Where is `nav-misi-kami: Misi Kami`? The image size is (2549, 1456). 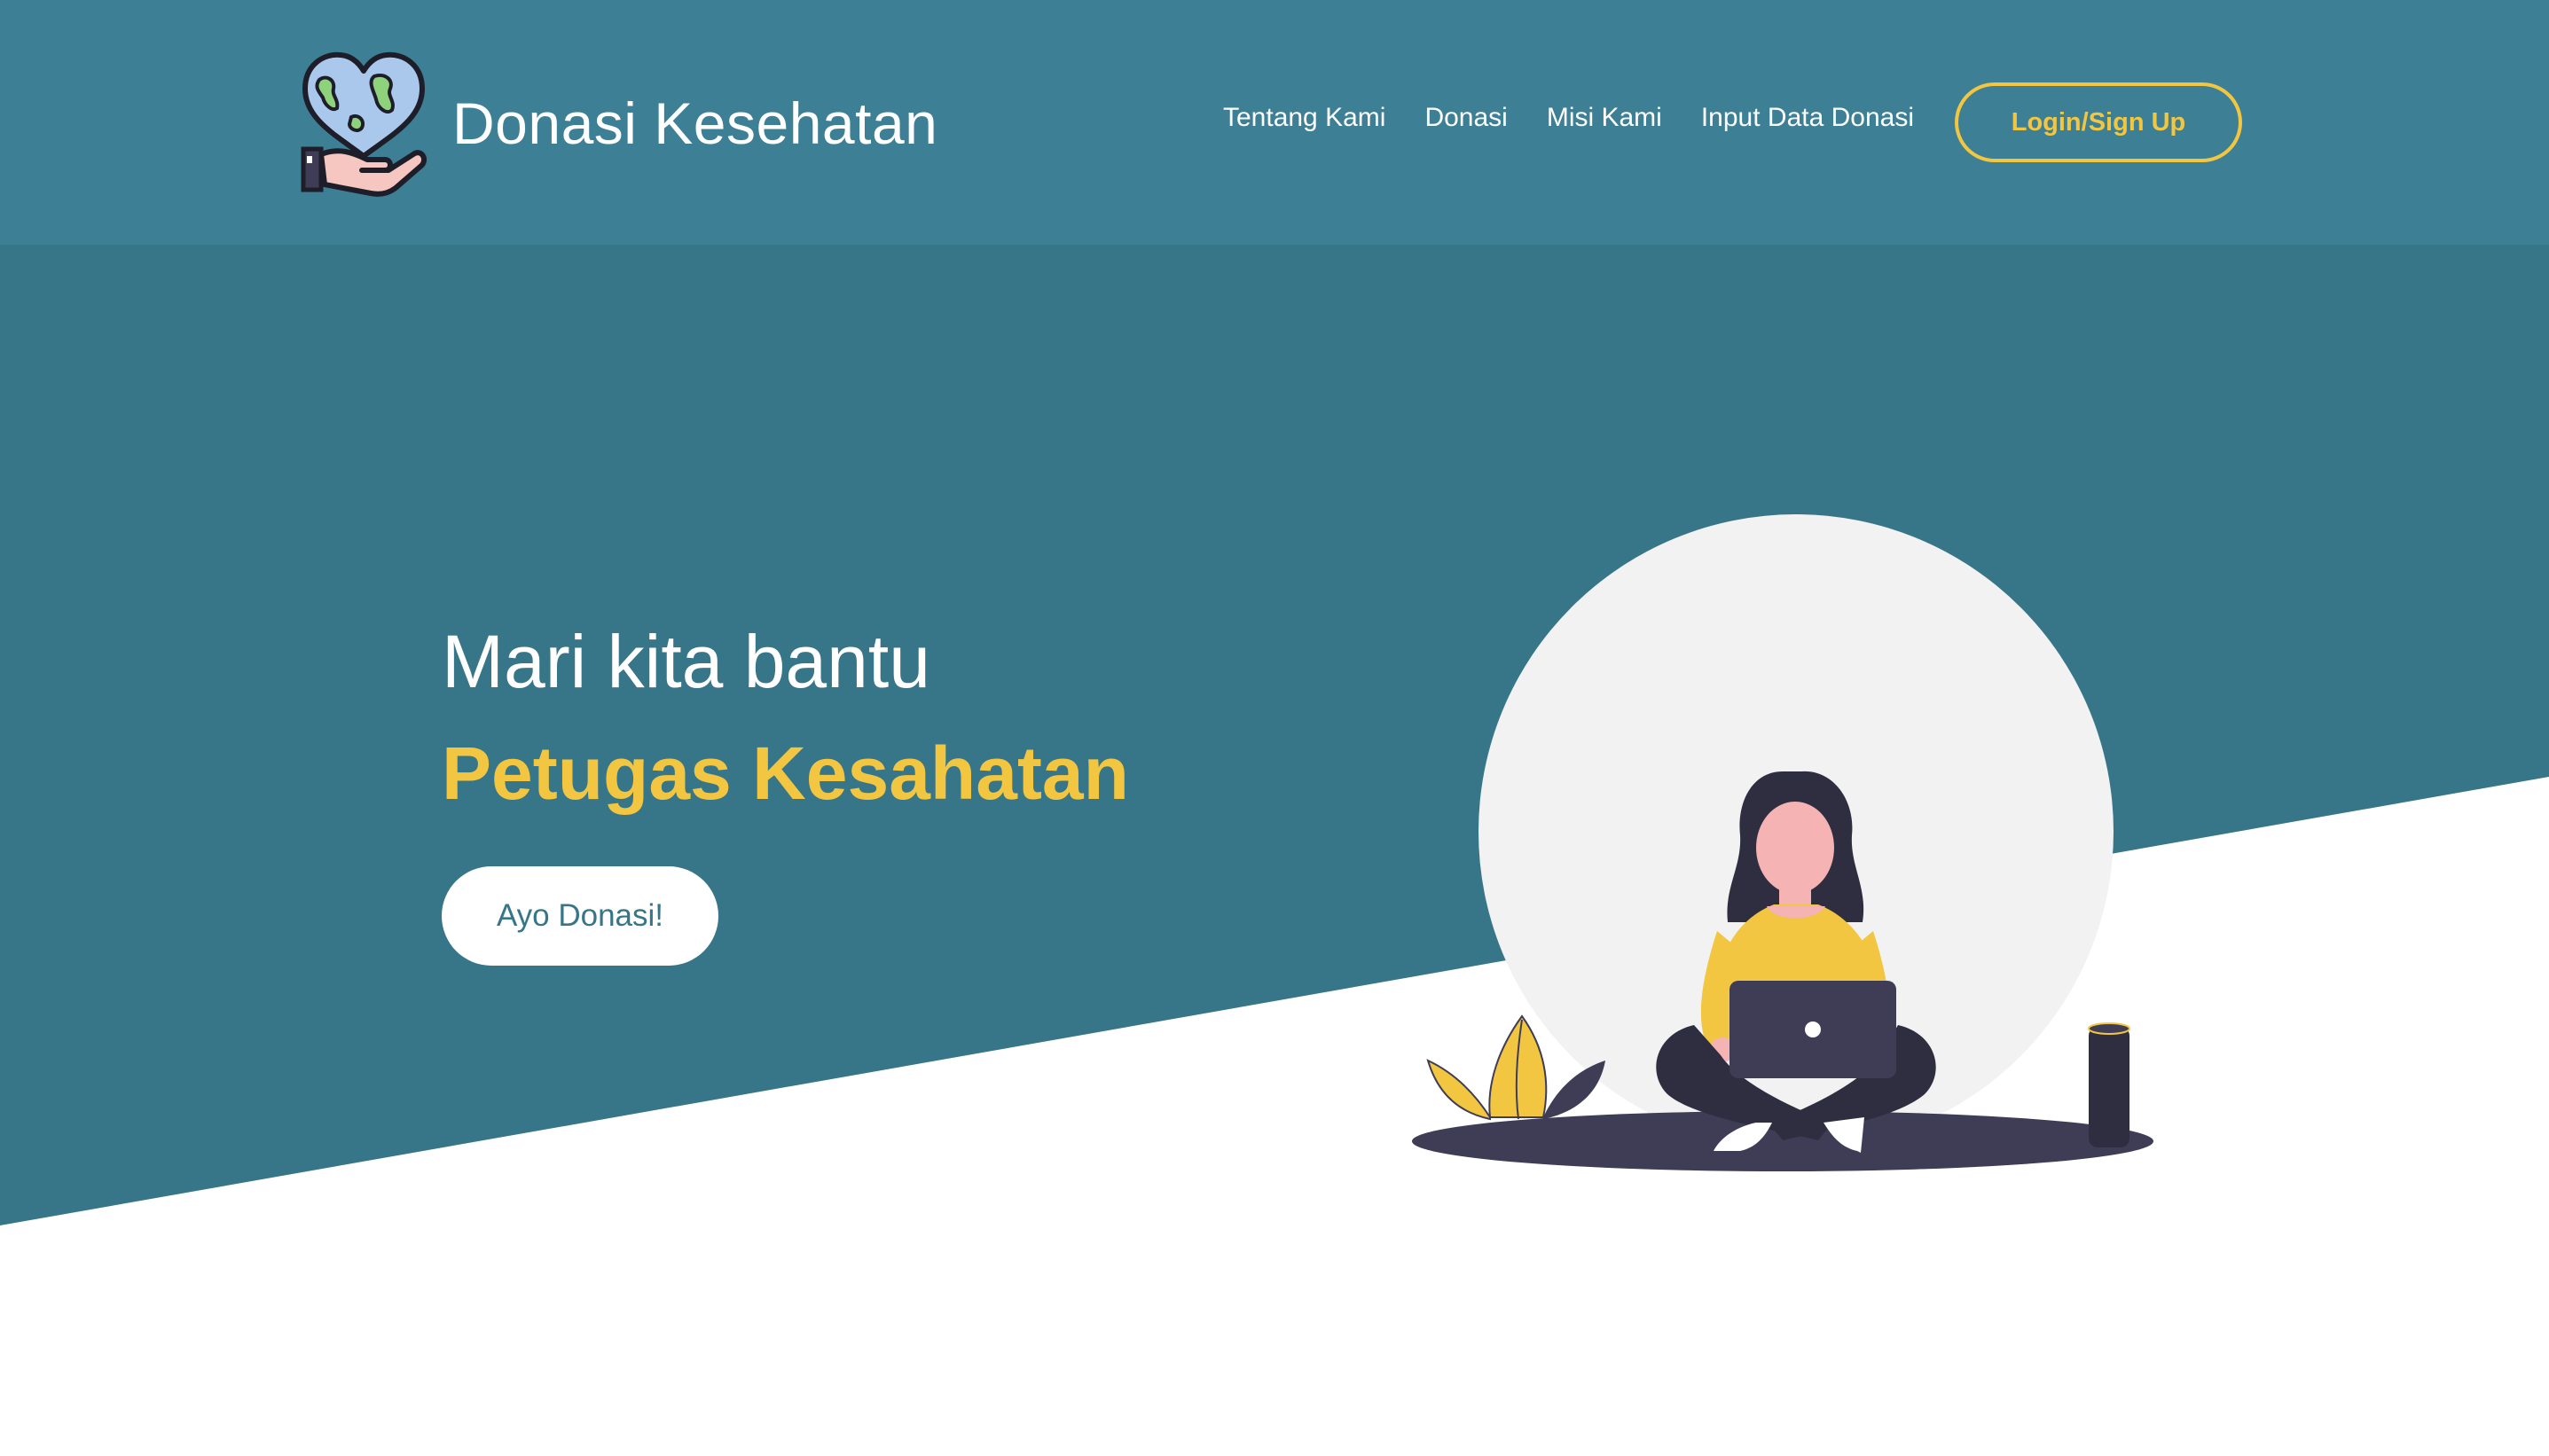 nav-misi-kami: Misi Kami is located at coordinates (1604, 118).